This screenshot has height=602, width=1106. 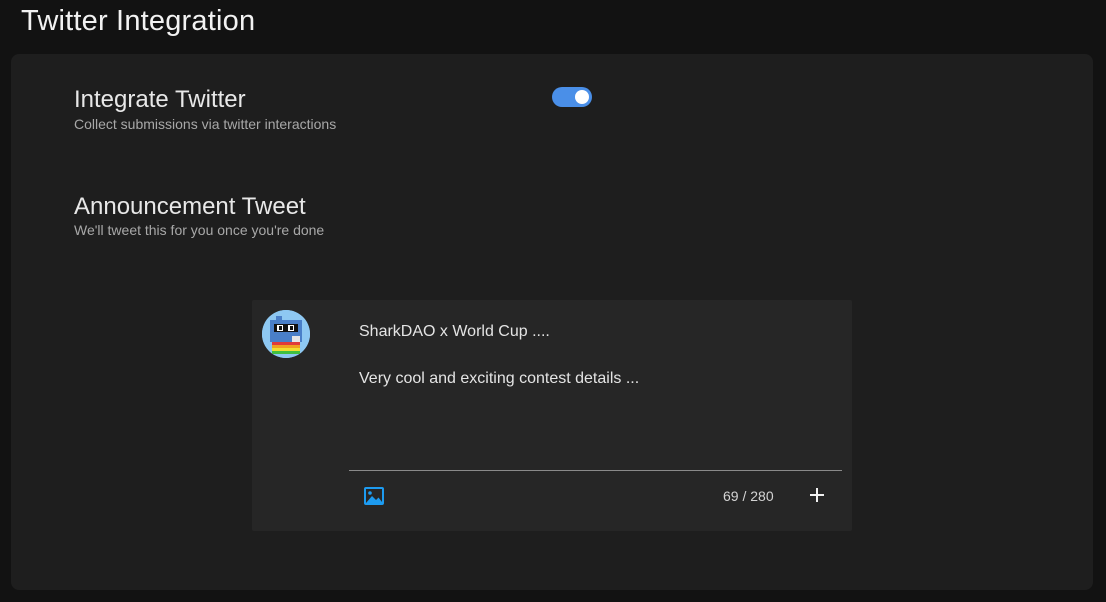 I want to click on plus-icon, so click(x=817, y=495).